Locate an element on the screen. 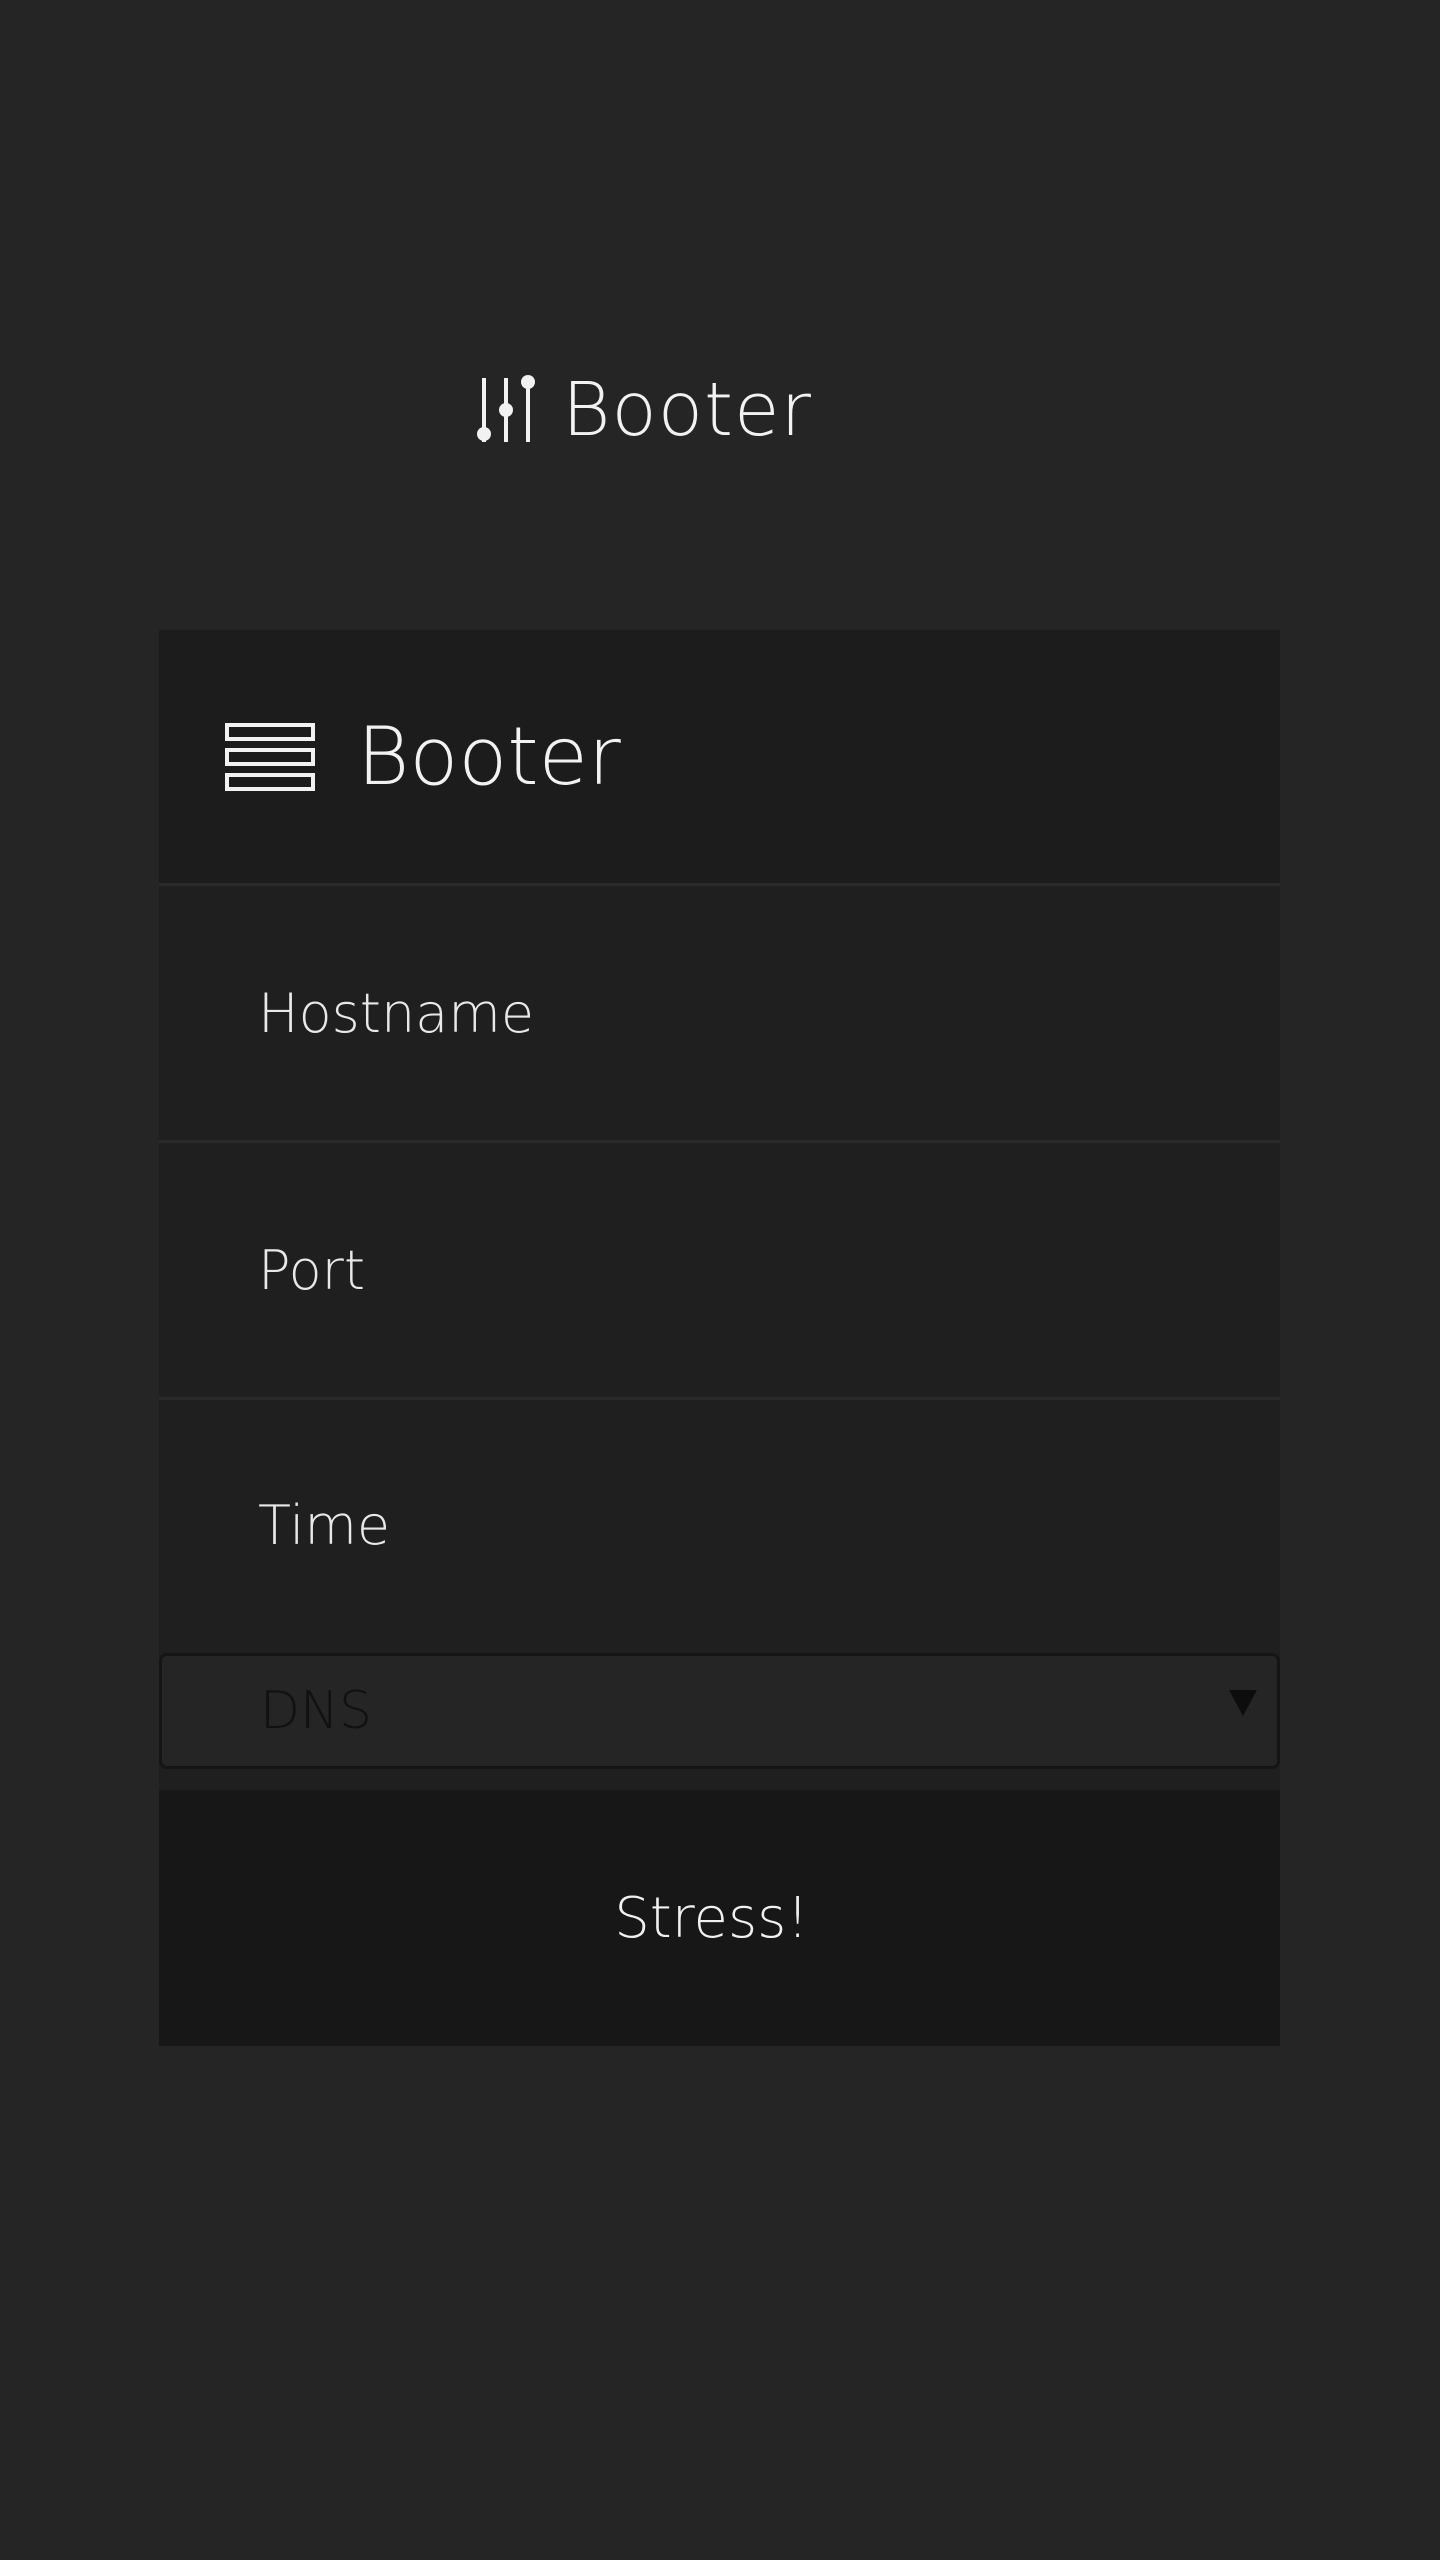 The height and width of the screenshot is (2560, 1440). panel-title: Booter is located at coordinates (489, 756).